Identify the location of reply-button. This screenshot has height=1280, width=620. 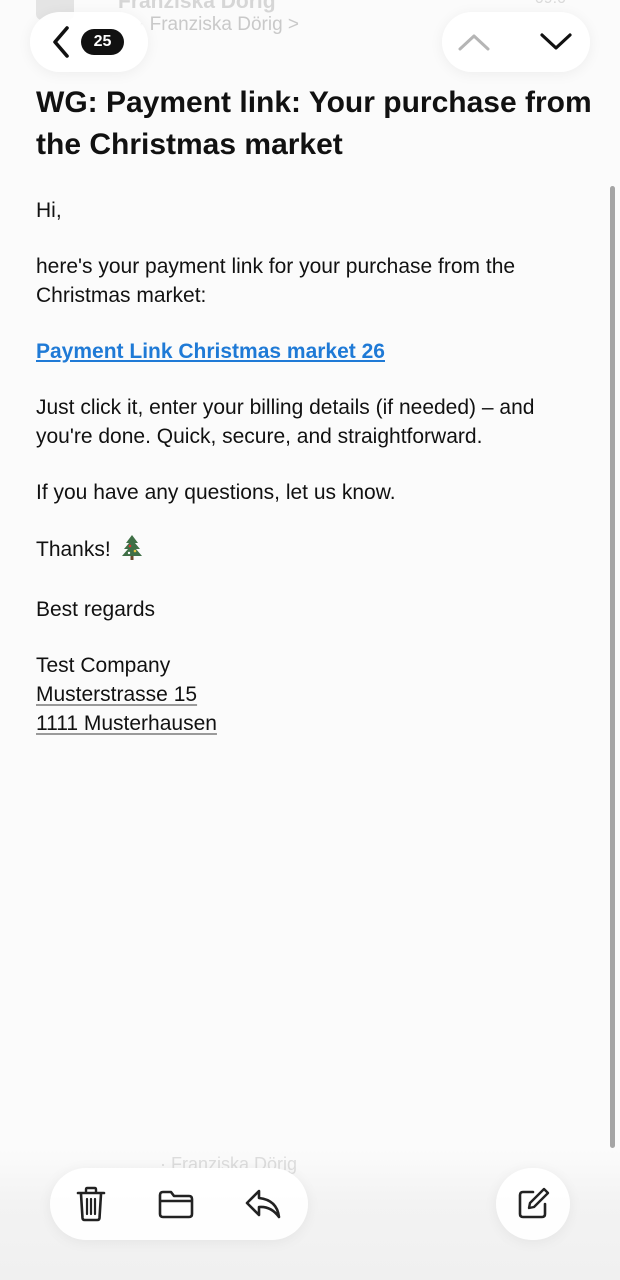
(263, 1204).